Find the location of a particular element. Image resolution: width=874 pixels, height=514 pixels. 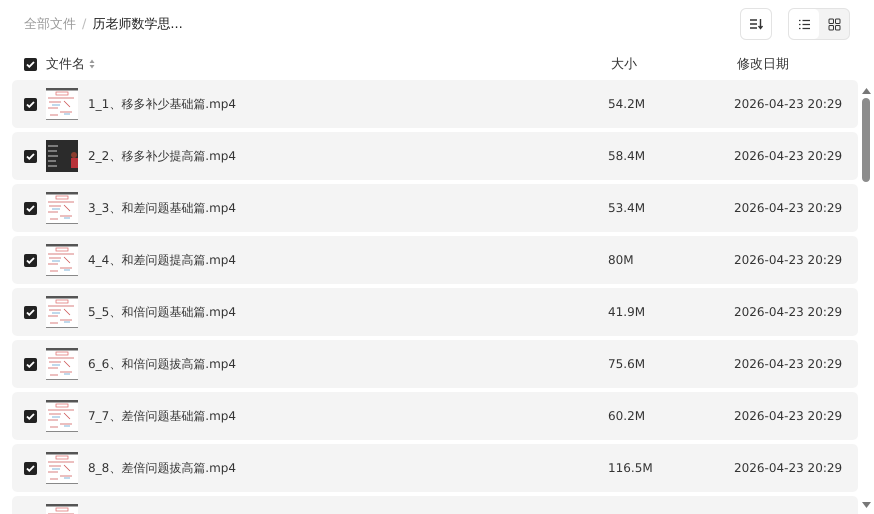

file-row: 2_2、移多补少提高篇.mp4 58.4M 2026-04-23 20:29 is located at coordinates (435, 156).